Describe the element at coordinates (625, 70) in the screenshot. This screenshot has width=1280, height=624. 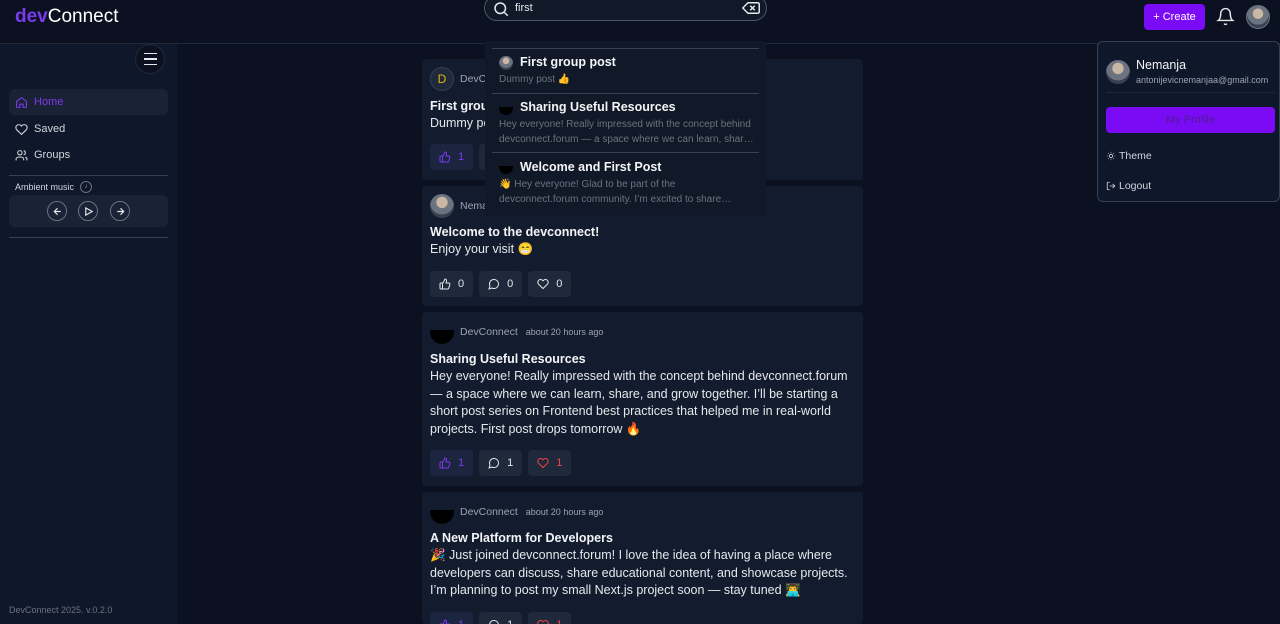
I see `search-result-item: First group post Dummy post 👍` at that location.